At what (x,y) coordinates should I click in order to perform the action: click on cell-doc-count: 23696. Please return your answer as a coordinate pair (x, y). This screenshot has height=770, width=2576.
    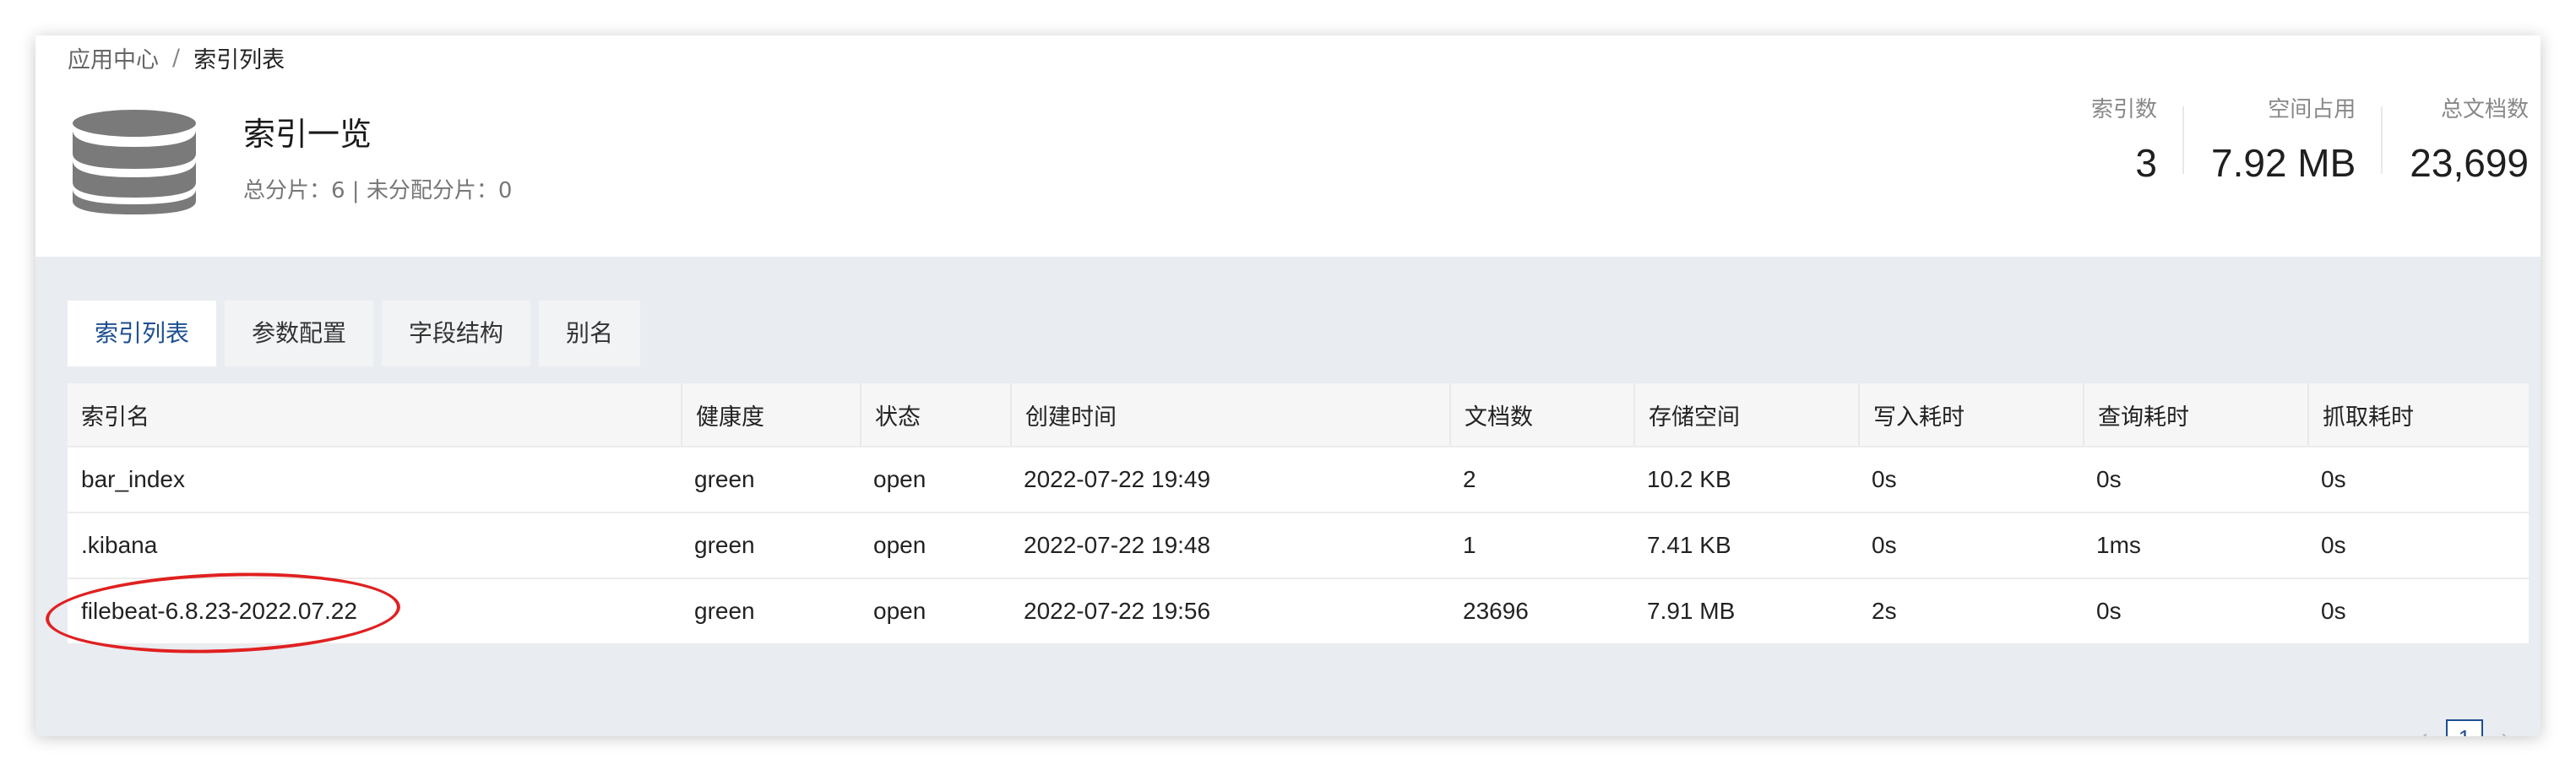
    Looking at the image, I should click on (1496, 611).